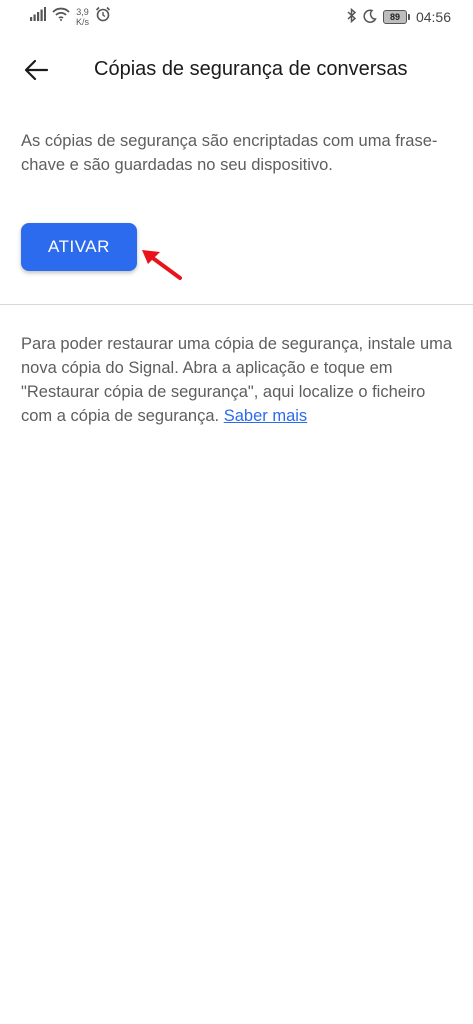 This screenshot has height=1024, width=473. Describe the element at coordinates (61, 16) in the screenshot. I see `wifi-icon` at that location.